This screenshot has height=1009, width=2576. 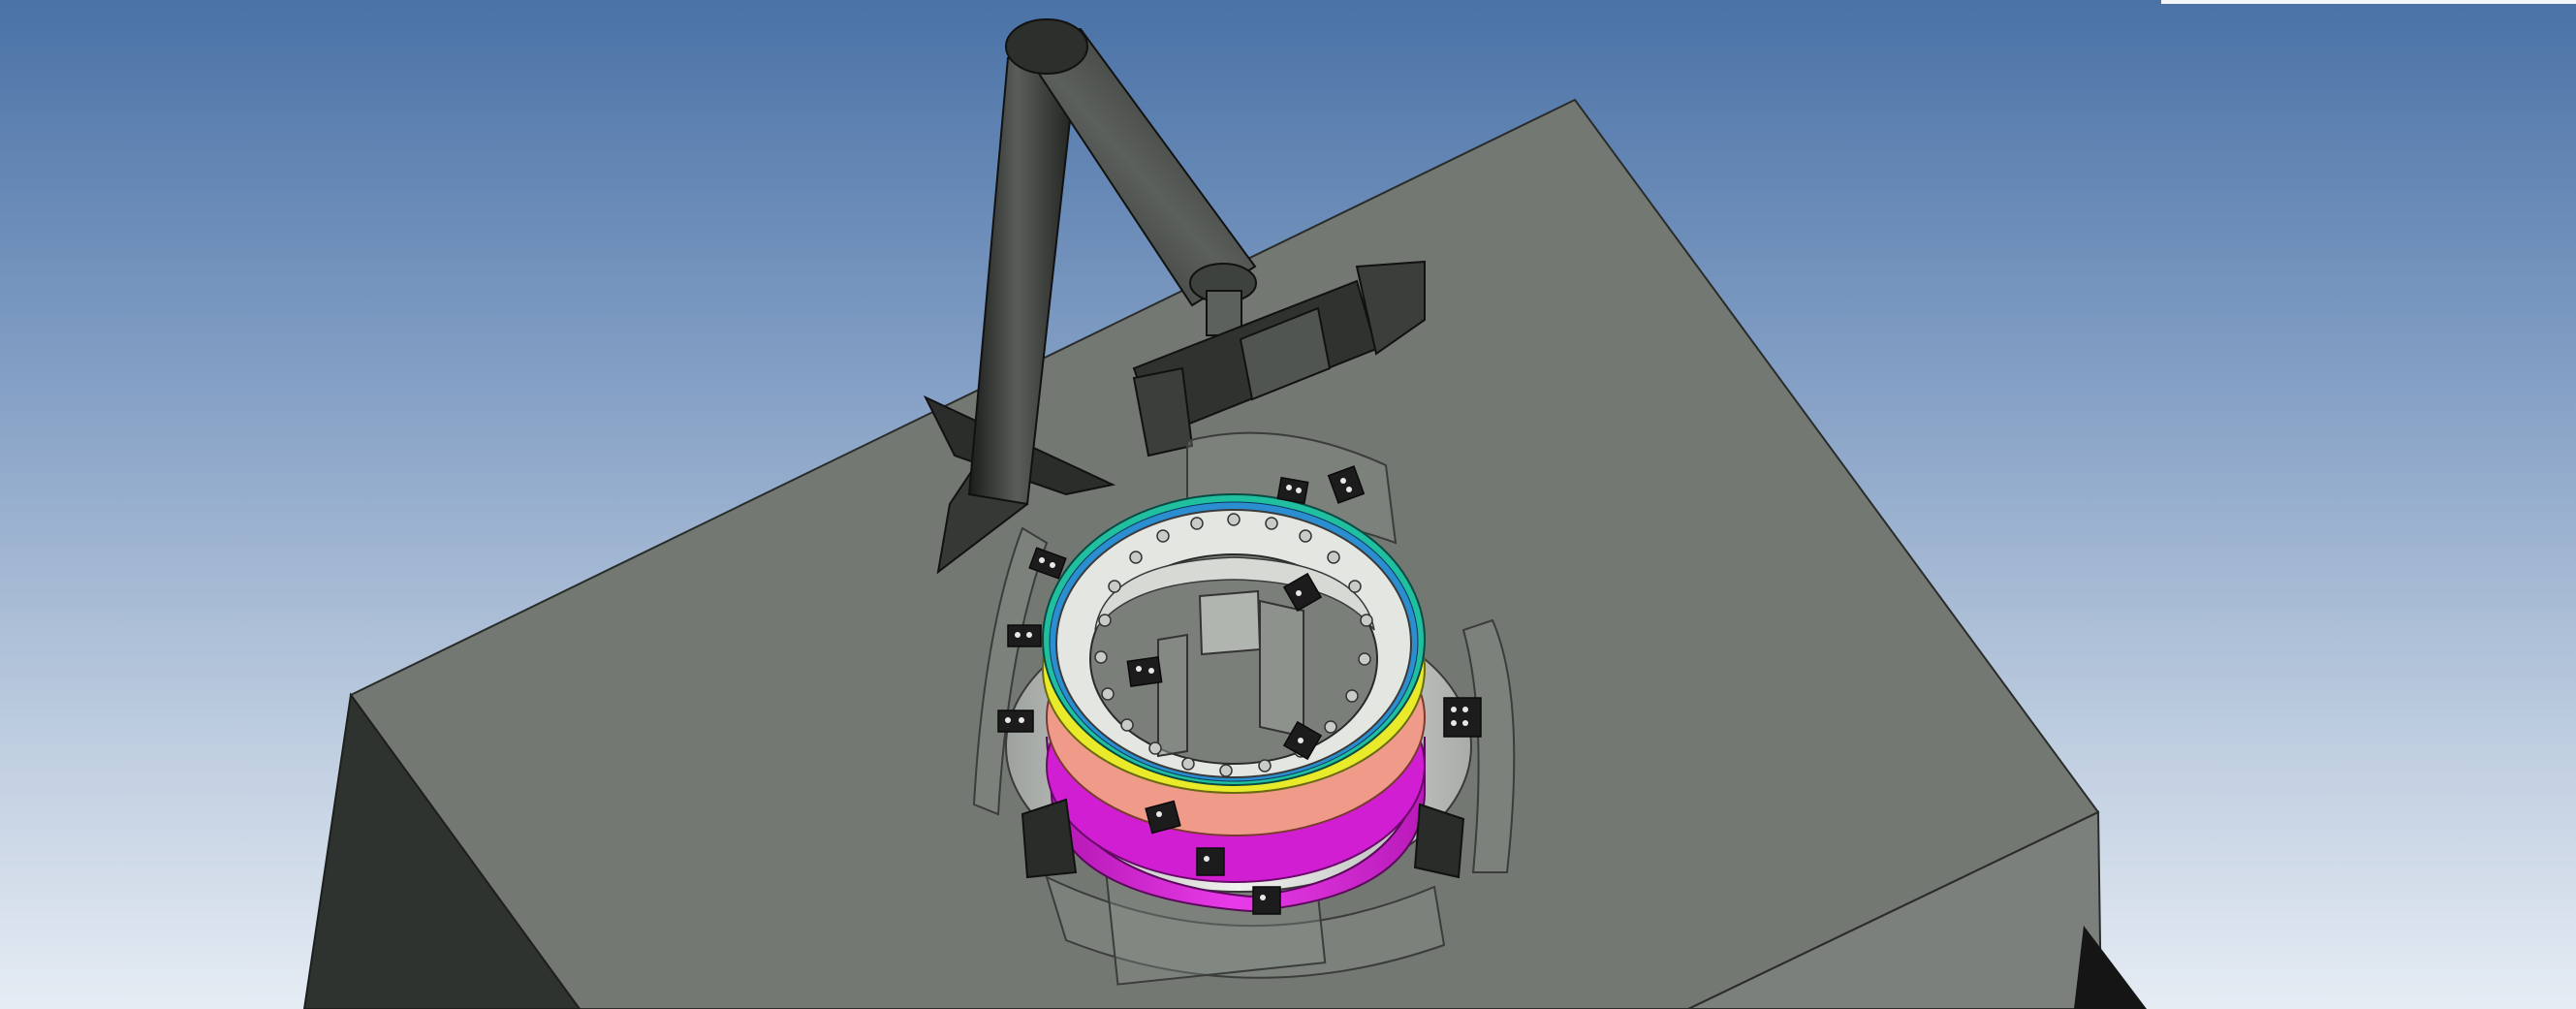 I want to click on arm-joint, so click(x=1046, y=46).